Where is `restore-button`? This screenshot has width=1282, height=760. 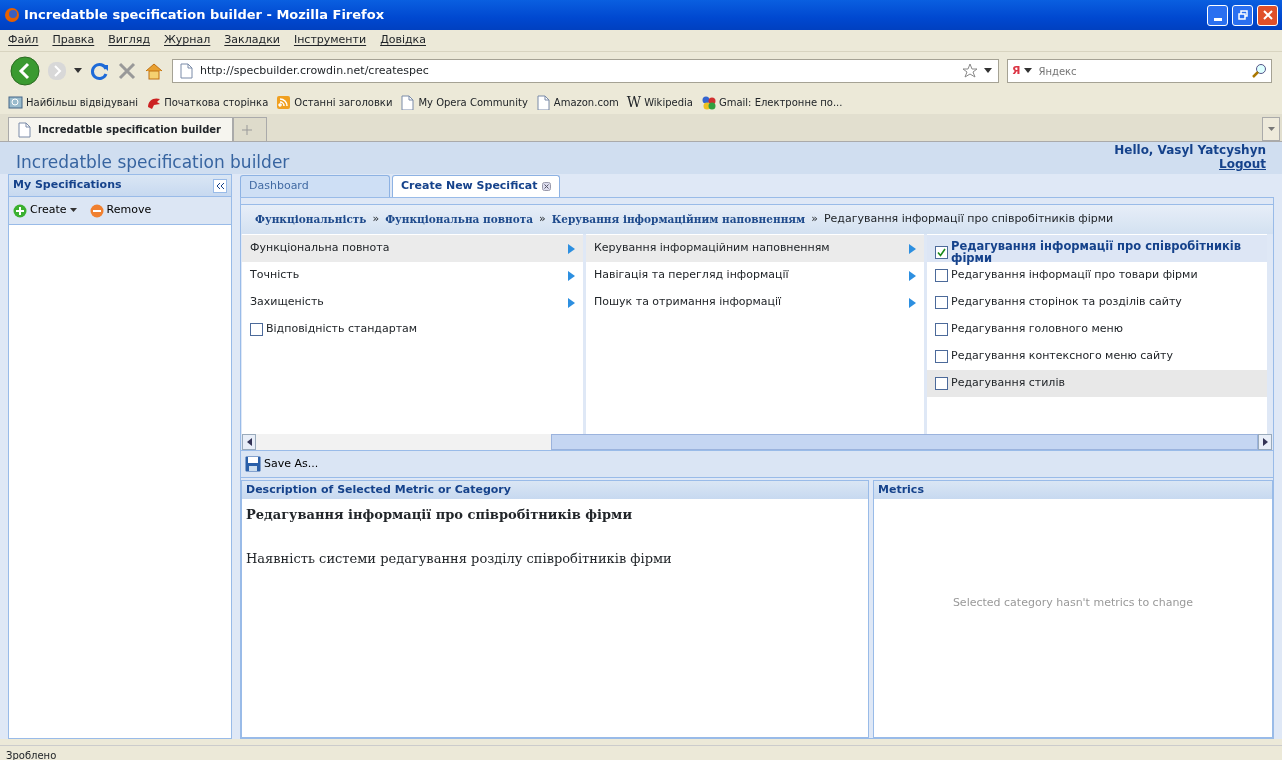 restore-button is located at coordinates (1242, 15).